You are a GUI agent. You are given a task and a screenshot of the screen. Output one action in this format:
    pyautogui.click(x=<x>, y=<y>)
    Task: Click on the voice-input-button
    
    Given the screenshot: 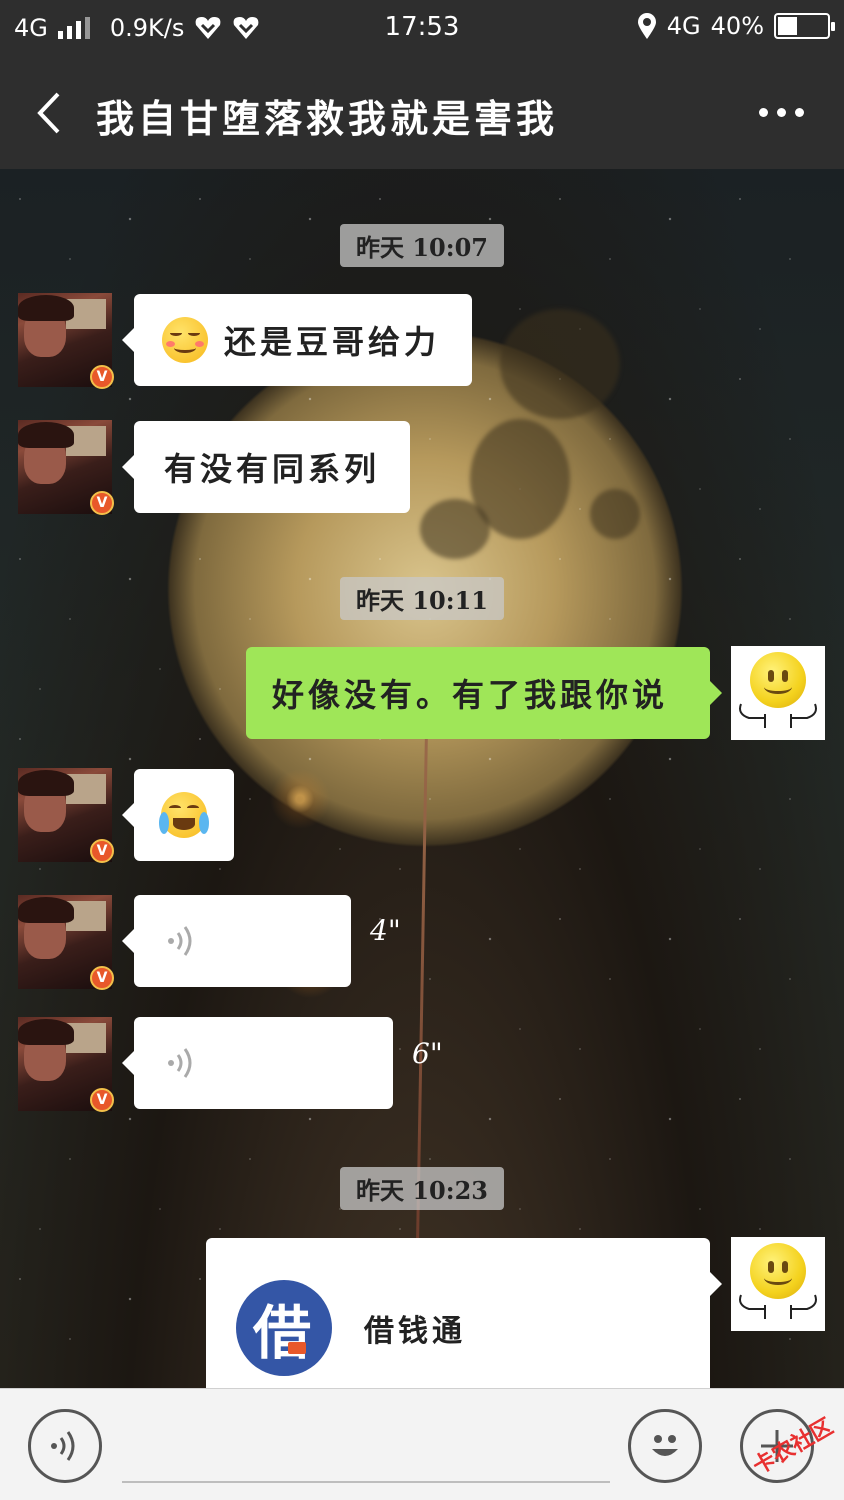 What is the action you would take?
    pyautogui.click(x=65, y=1446)
    